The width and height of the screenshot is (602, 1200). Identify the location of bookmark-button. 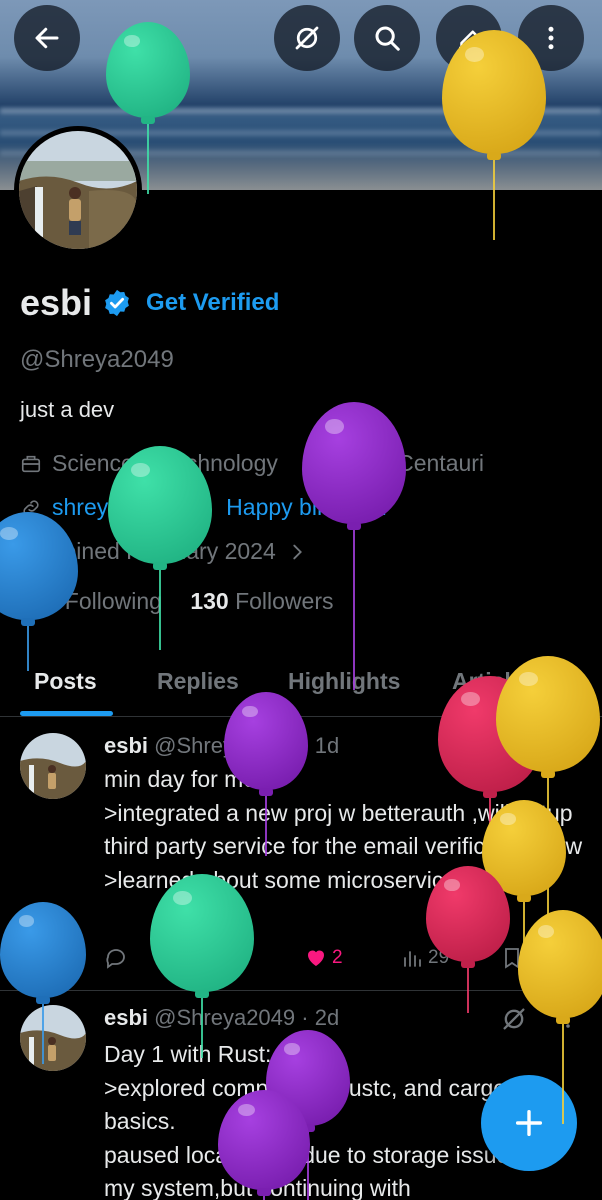
(512, 958).